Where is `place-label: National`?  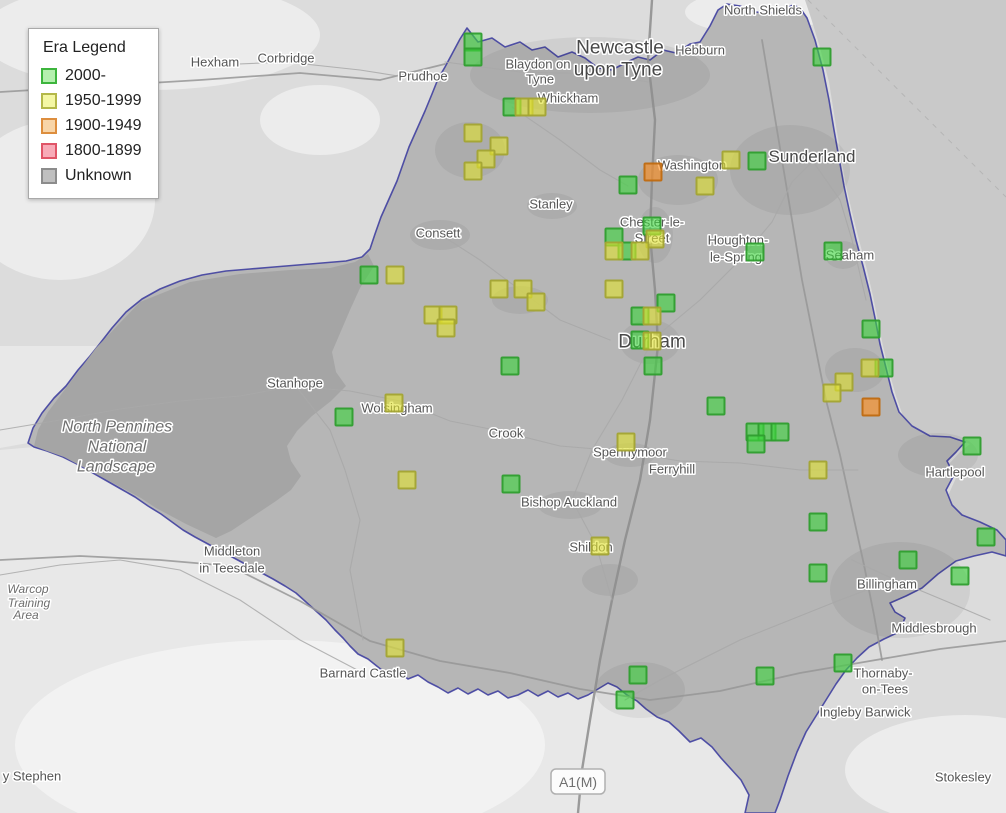 place-label: National is located at coordinates (117, 447).